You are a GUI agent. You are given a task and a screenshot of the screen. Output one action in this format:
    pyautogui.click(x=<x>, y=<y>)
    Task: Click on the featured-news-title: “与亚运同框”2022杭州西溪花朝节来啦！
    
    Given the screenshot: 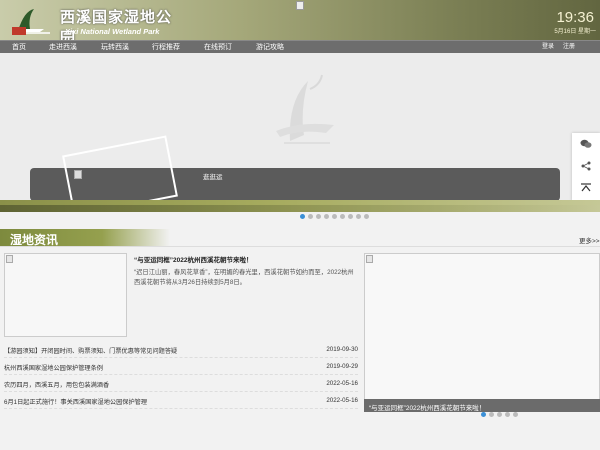 What is the action you would take?
    pyautogui.click(x=193, y=259)
    